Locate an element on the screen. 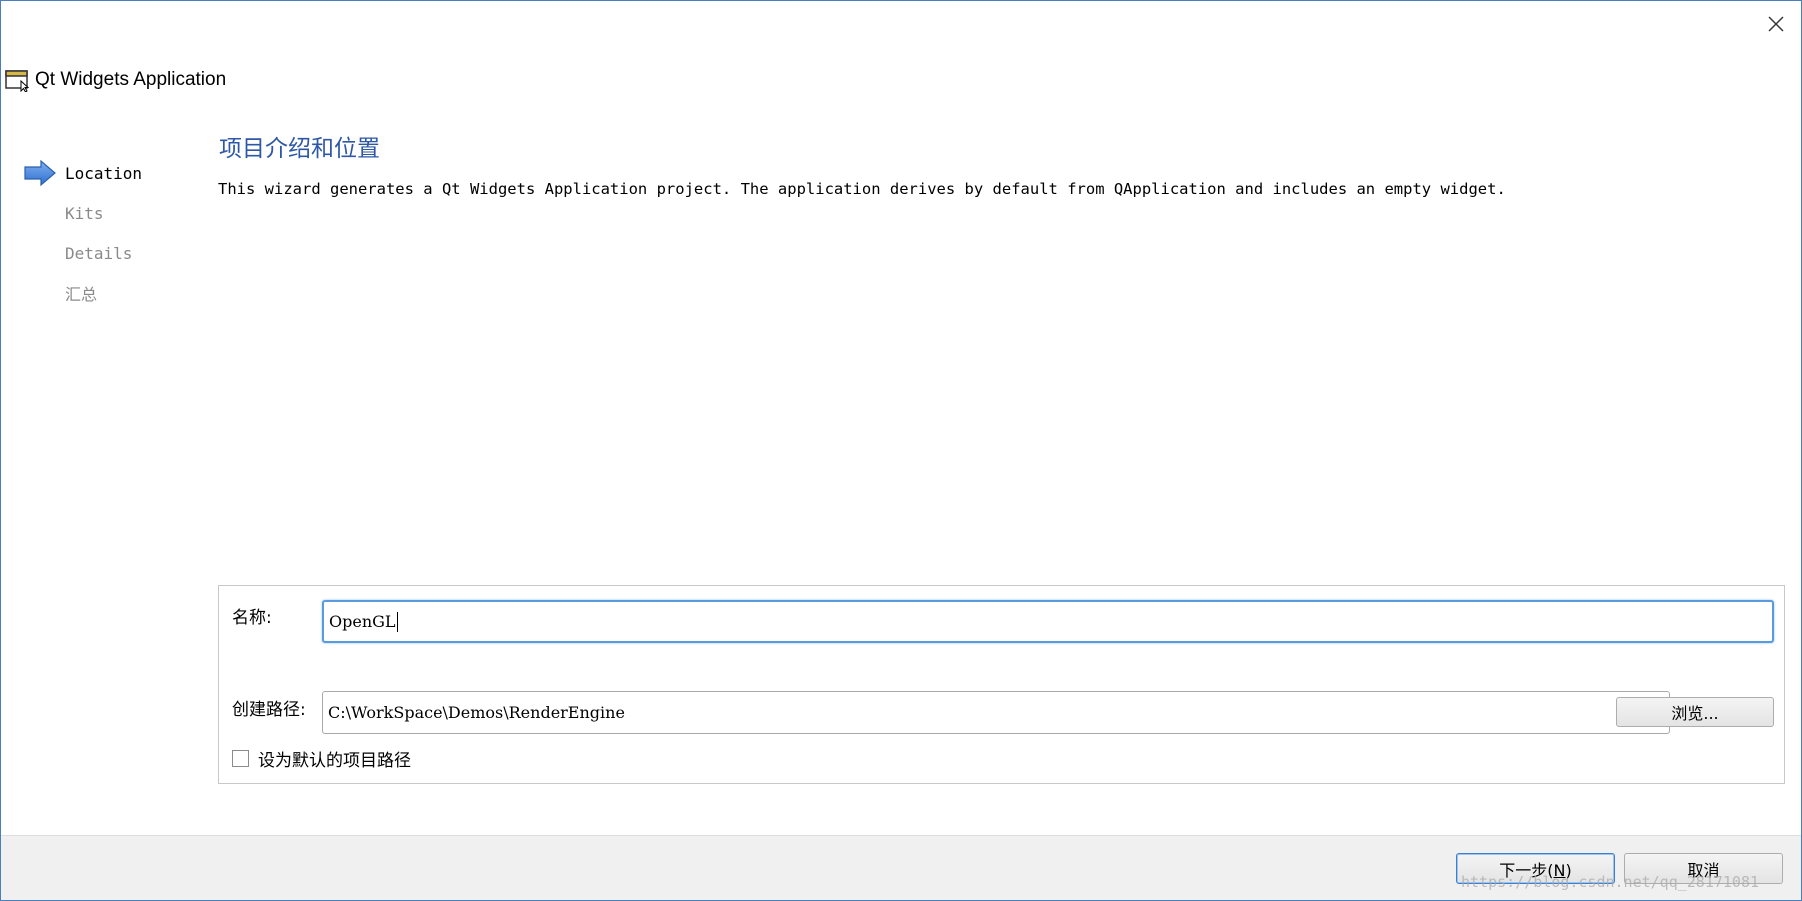  step-summary: 汇总 is located at coordinates (82, 293).